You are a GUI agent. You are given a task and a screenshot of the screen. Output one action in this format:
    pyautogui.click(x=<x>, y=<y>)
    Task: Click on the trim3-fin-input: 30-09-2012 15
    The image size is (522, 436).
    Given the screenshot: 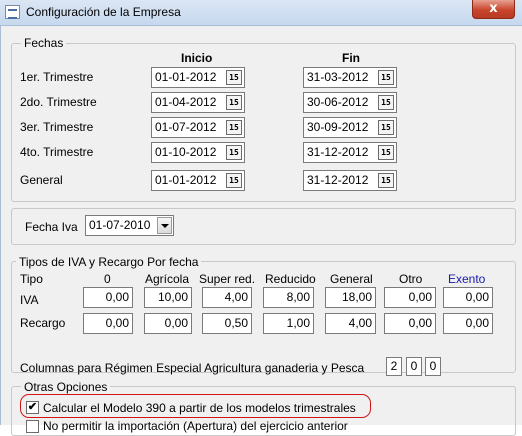 What is the action you would take?
    pyautogui.click(x=350, y=127)
    